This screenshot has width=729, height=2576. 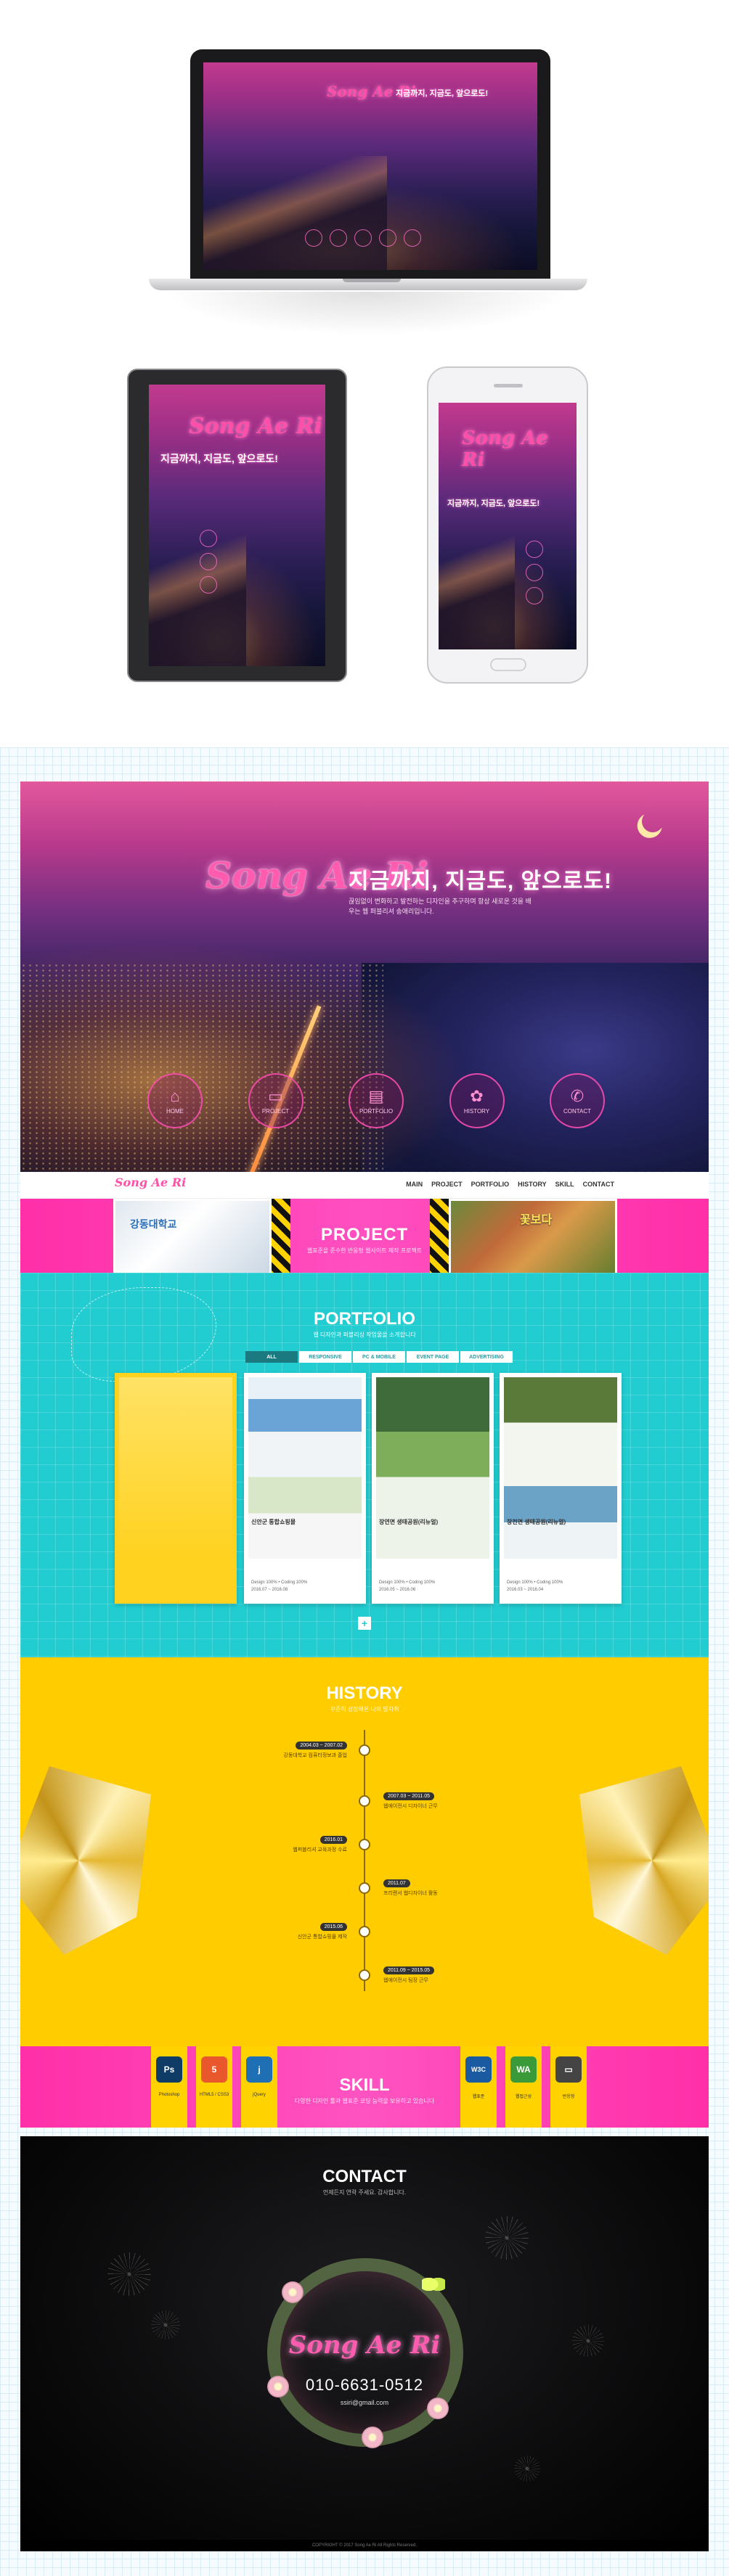 I want to click on tablet-logo: Song Ae Ri, so click(x=256, y=426).